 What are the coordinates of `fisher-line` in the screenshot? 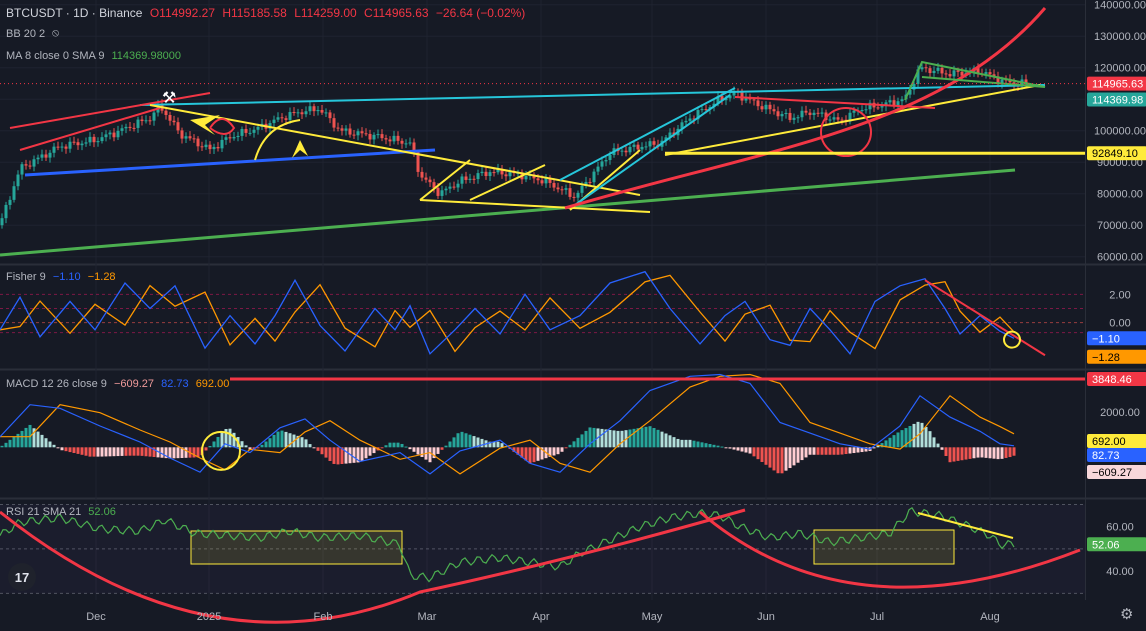 It's located at (507, 312).